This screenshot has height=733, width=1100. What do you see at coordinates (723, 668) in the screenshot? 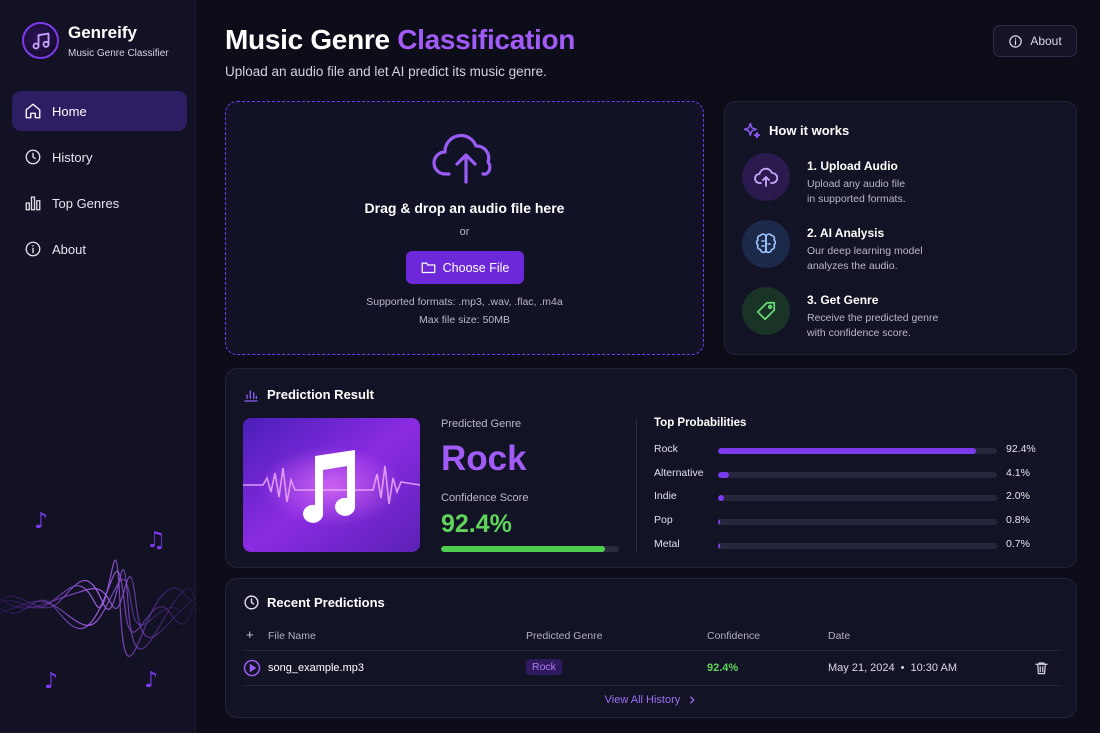
I see `confidence-cell: 92.4%` at bounding box center [723, 668].